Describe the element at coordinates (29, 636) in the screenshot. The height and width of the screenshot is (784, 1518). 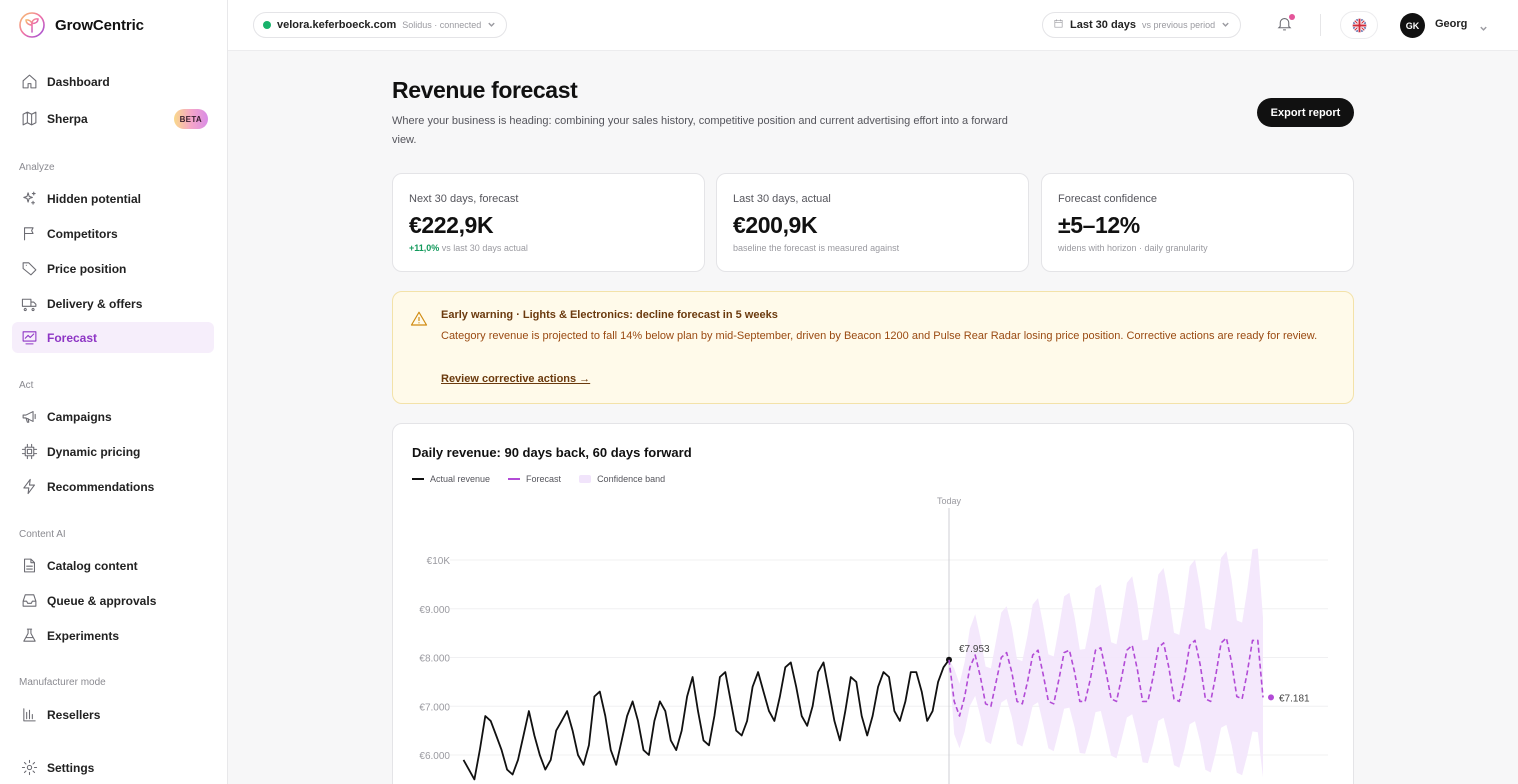
I see `flask-icon` at that location.